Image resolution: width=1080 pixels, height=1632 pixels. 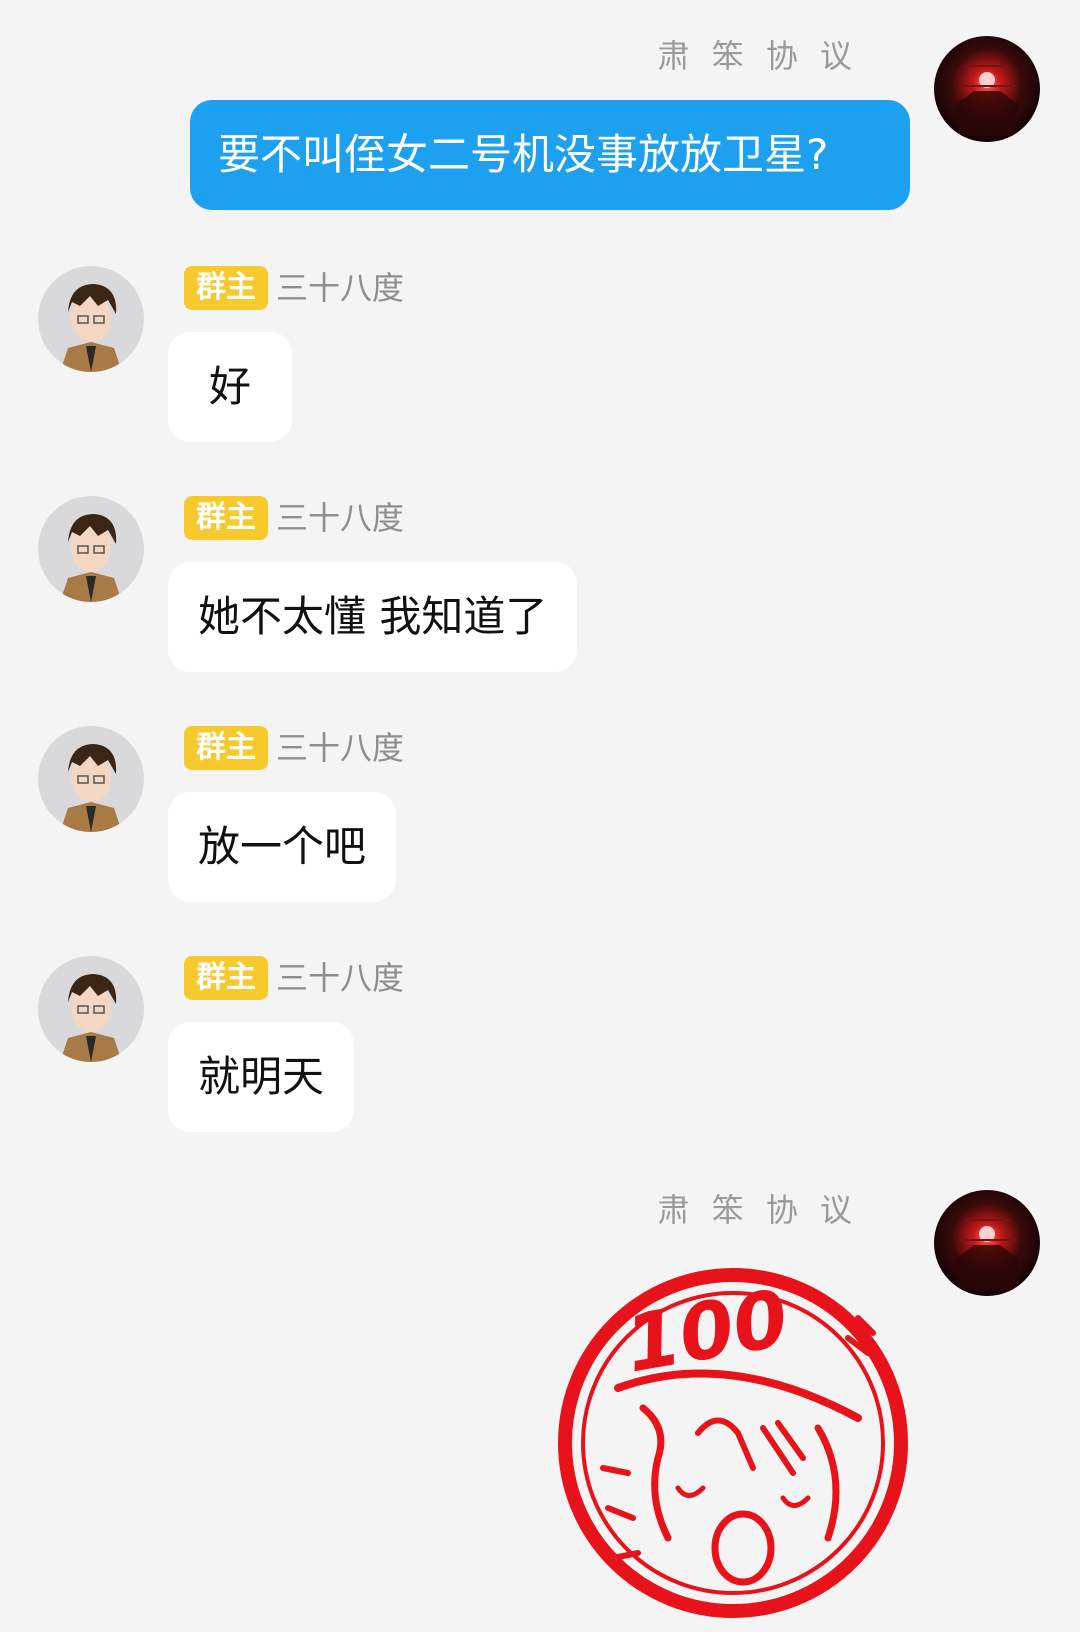 I want to click on incoming-message-bubble: 她不太懂 我知道了, so click(x=373, y=617).